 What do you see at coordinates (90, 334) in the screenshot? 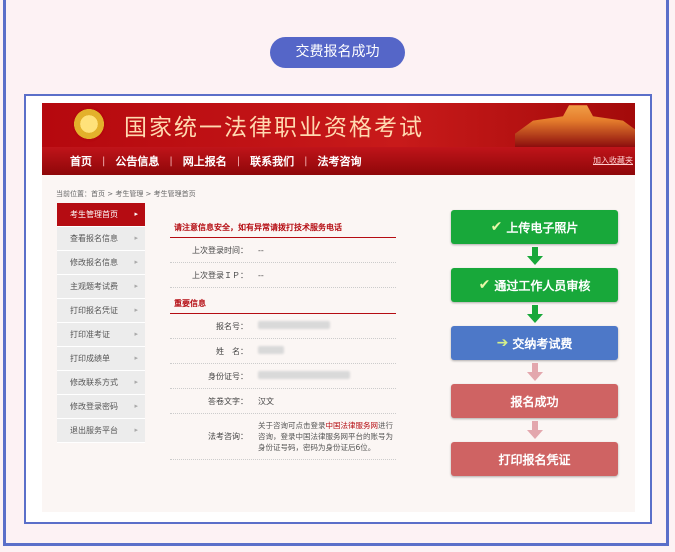
I see `sidebar-item-label: 打印准考证` at bounding box center [90, 334].